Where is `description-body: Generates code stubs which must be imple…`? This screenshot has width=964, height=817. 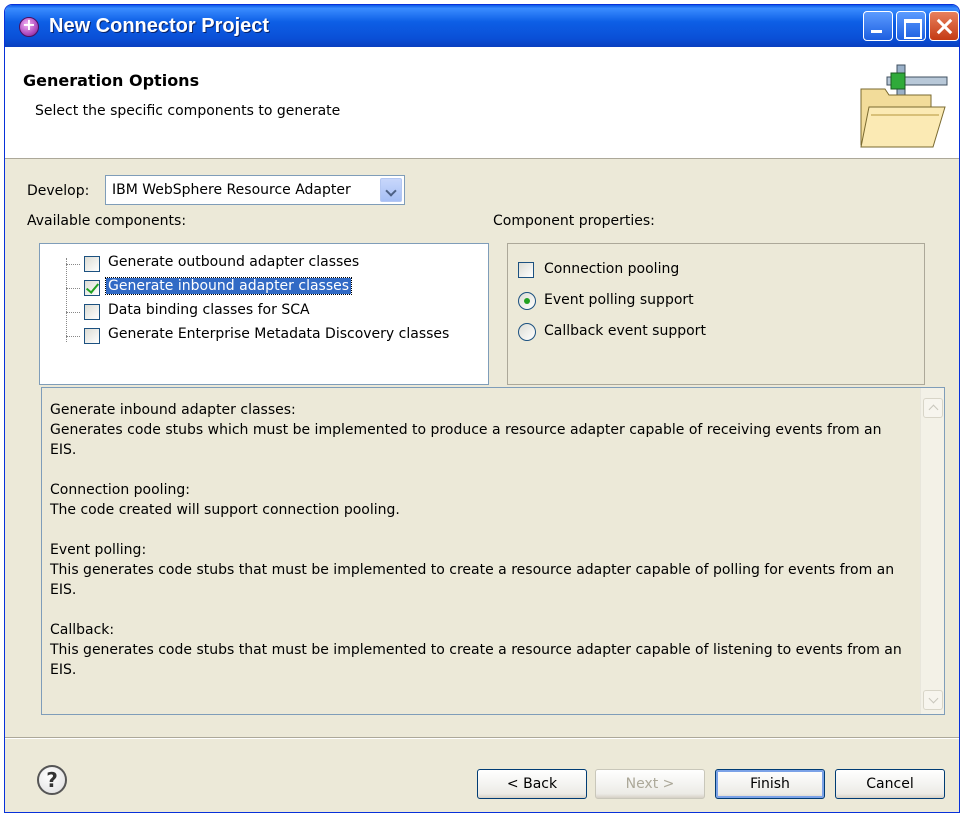 description-body: Generates code stubs which must be imple… is located at coordinates (466, 440).